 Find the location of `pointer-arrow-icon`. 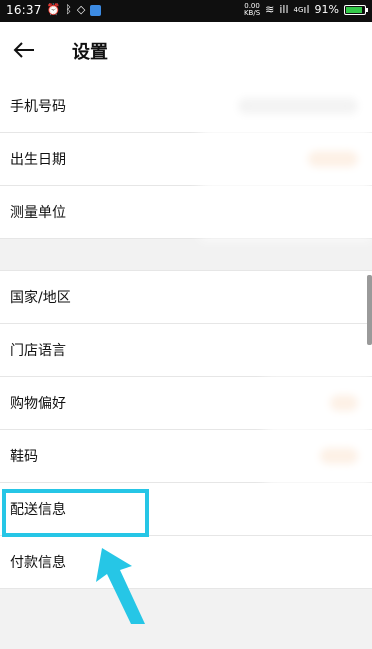

pointer-arrow-icon is located at coordinates (120, 586).